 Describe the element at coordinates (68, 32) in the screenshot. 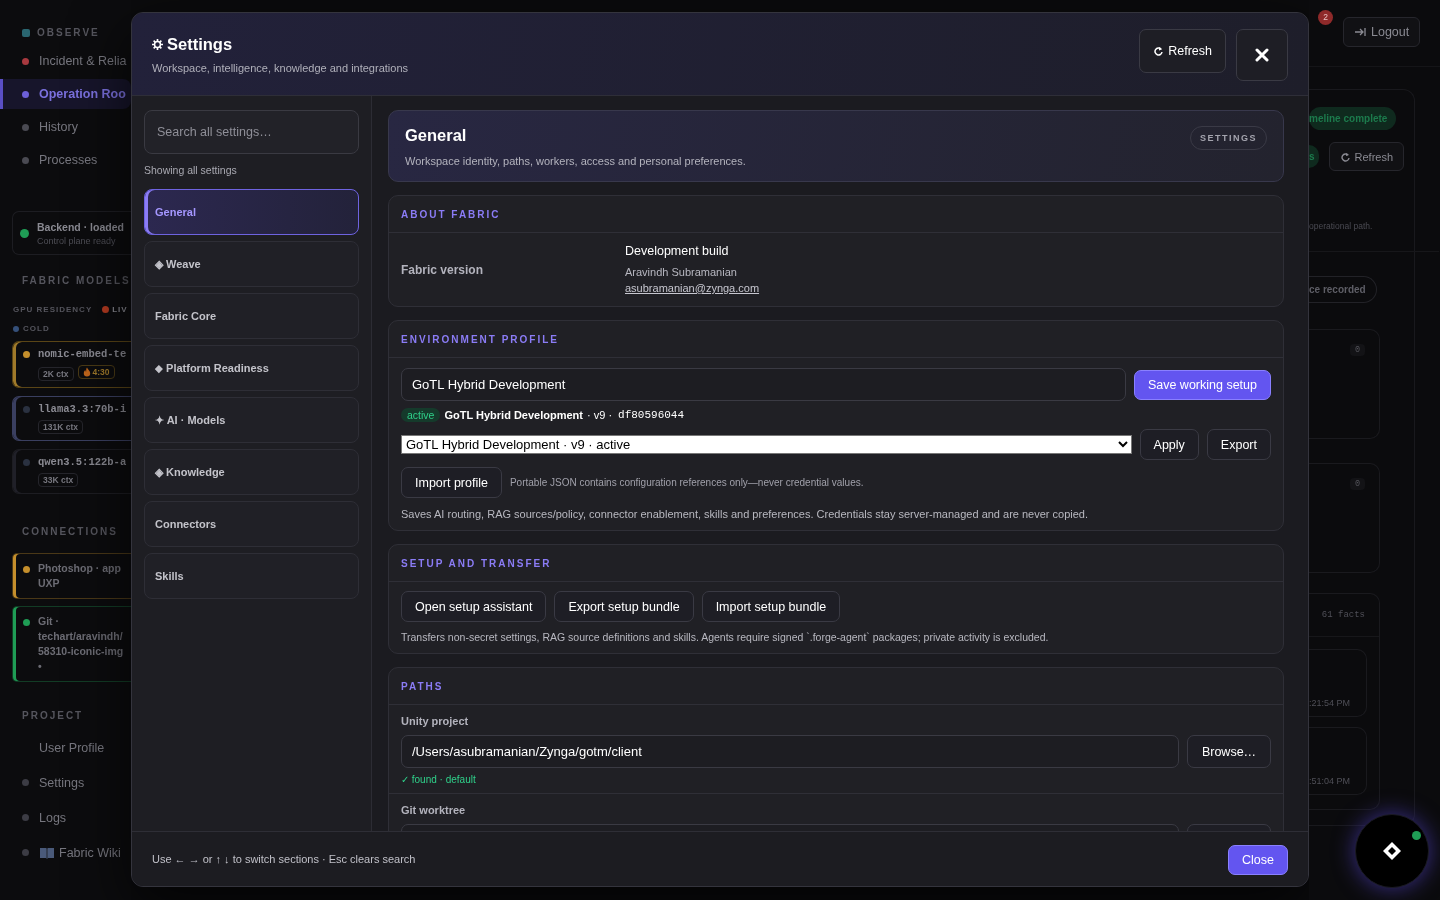

I see `section-title: OBSERVE` at that location.